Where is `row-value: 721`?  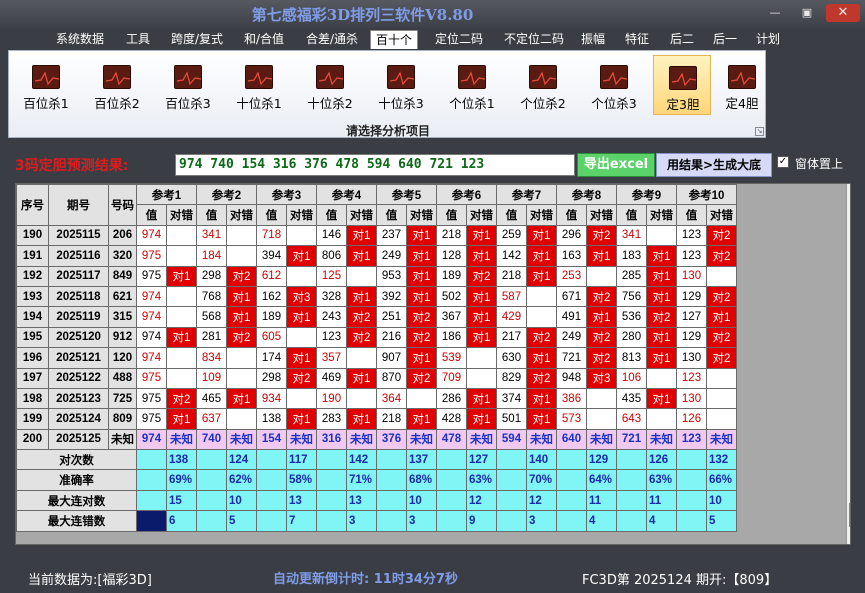
row-value: 721 is located at coordinates (571, 358).